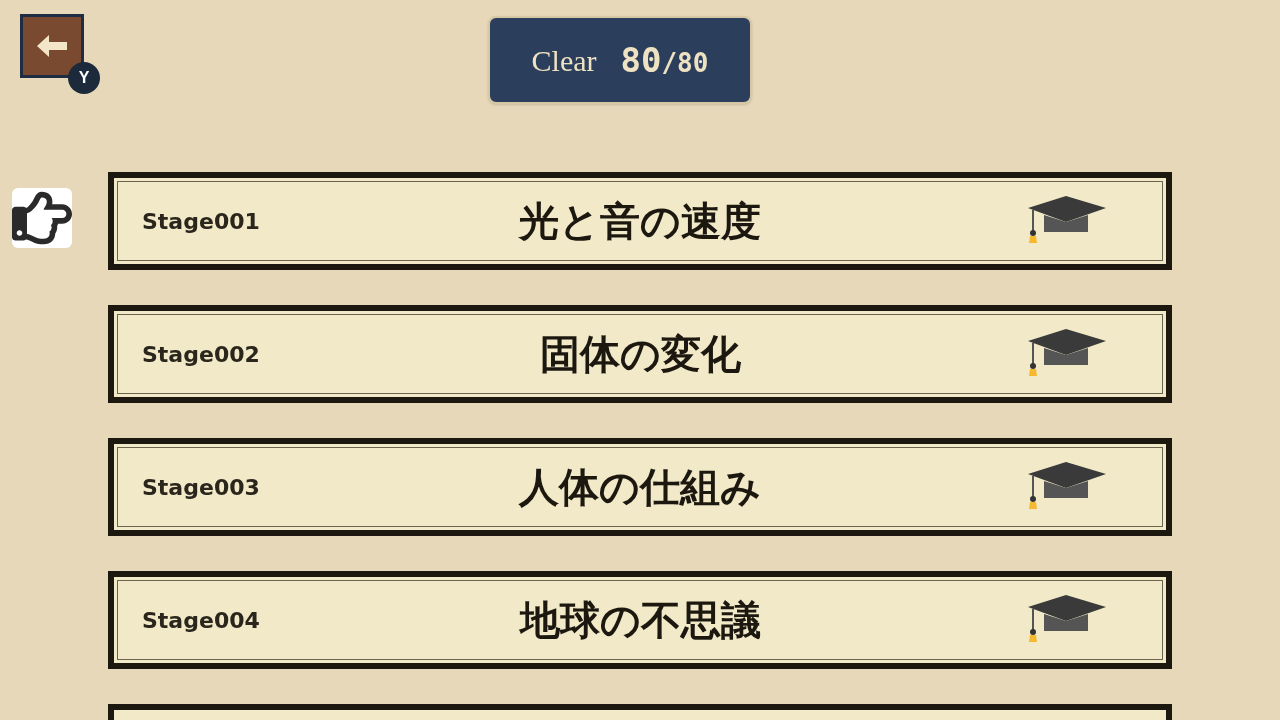 The height and width of the screenshot is (720, 1280). I want to click on stage-card: Stage001 光と音の速度, so click(640, 221).